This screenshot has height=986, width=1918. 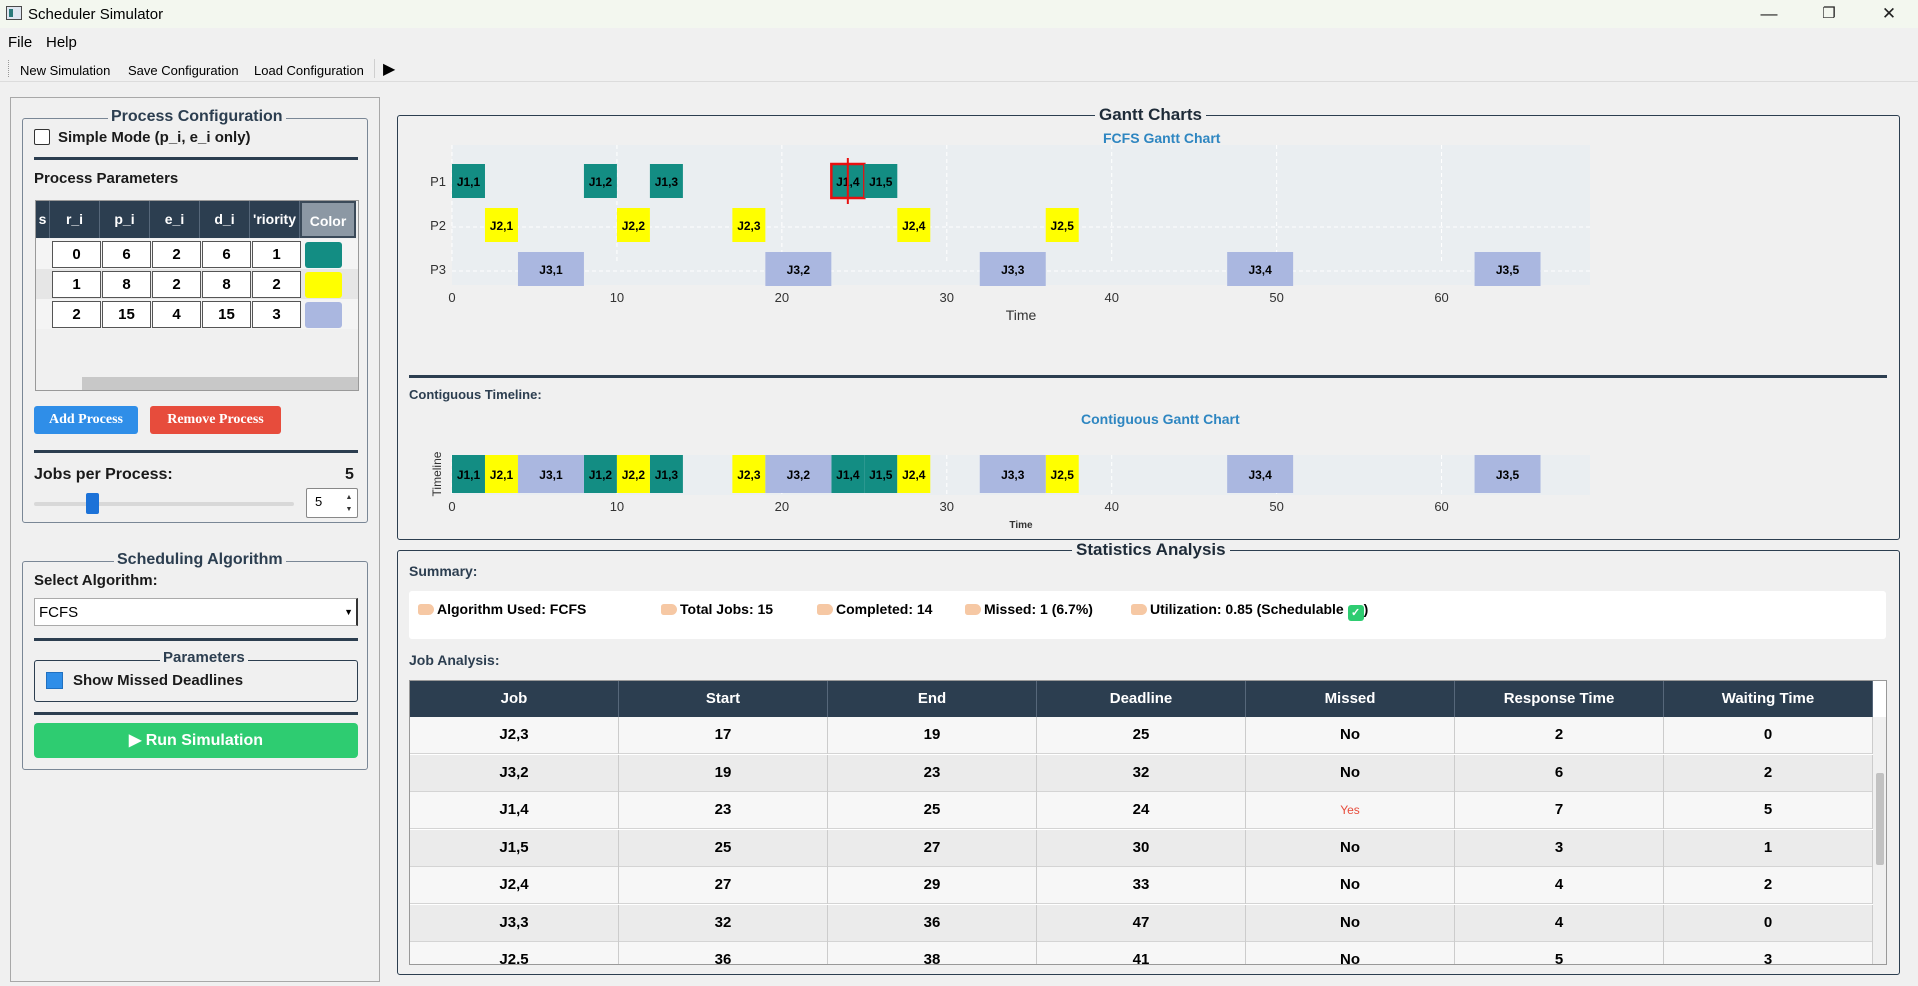 What do you see at coordinates (125, 219) in the screenshot?
I see `col-header-p: p_i` at bounding box center [125, 219].